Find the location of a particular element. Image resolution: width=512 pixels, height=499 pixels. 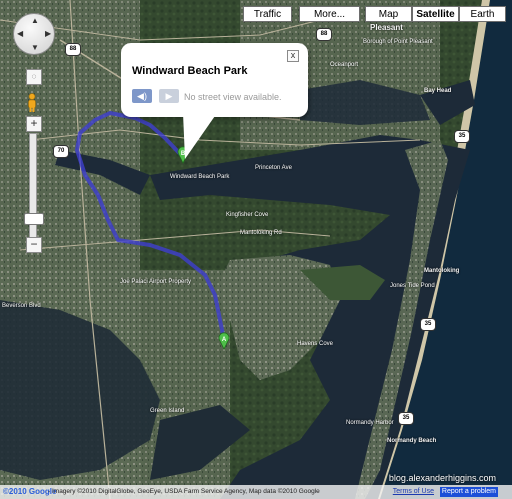

map-type-satellite-button: Satellite is located at coordinates (435, 14).